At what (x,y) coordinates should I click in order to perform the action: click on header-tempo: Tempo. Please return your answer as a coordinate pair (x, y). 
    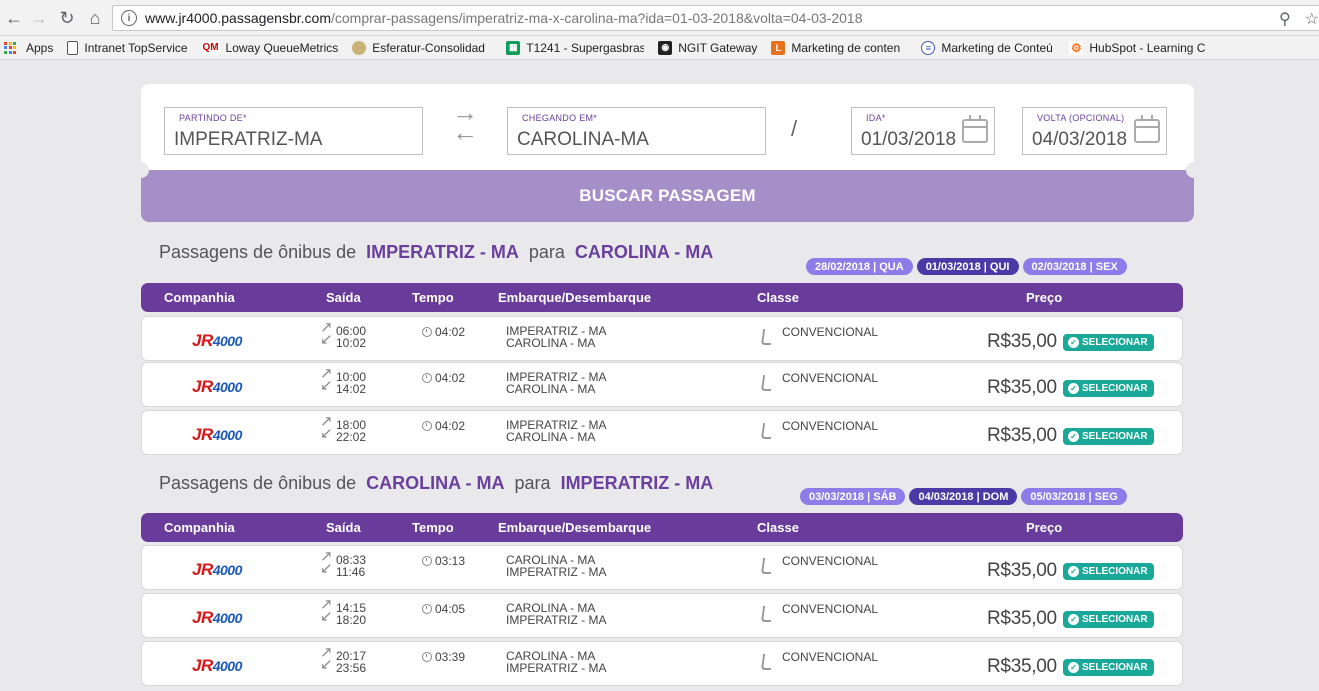
    Looking at the image, I should click on (433, 527).